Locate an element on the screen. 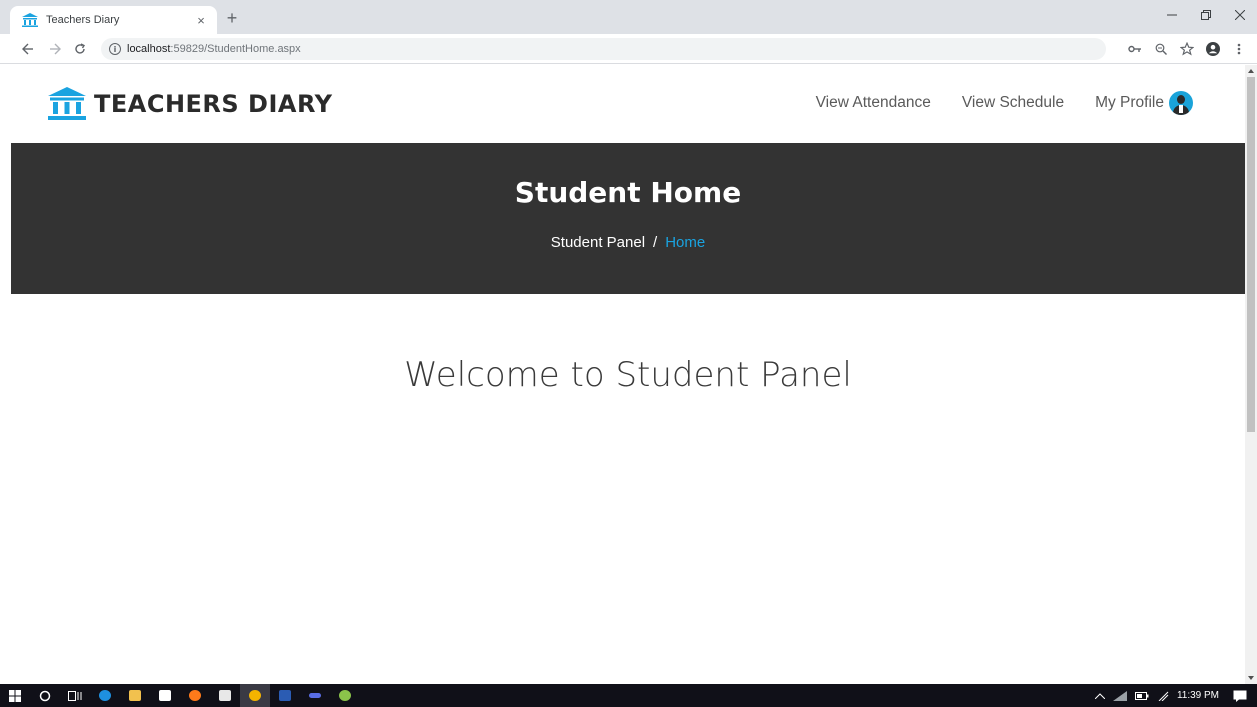 The image size is (1257, 707). minimize-button is located at coordinates (1172, 15).